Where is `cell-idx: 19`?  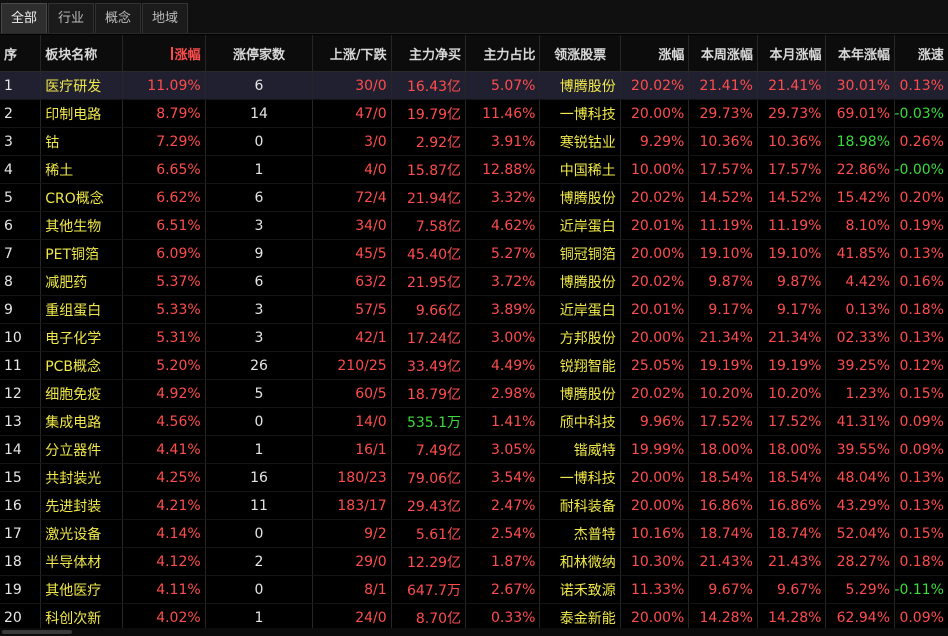
cell-idx: 19 is located at coordinates (21, 589).